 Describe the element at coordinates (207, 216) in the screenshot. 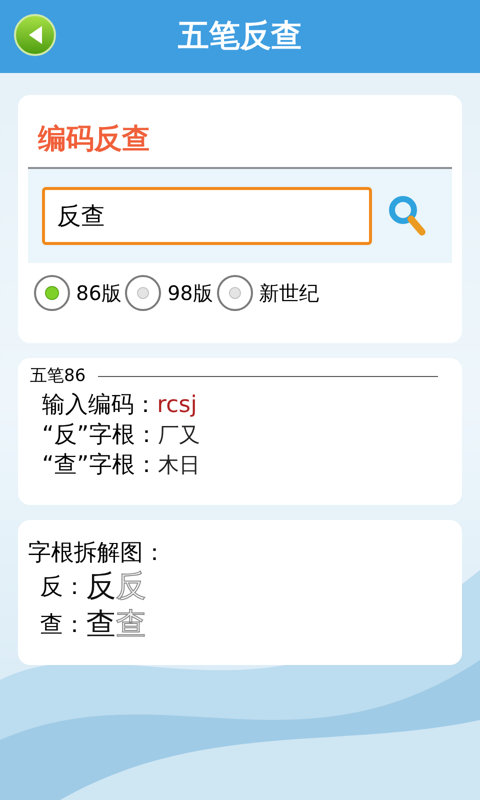

I see `search-field: 反查` at that location.